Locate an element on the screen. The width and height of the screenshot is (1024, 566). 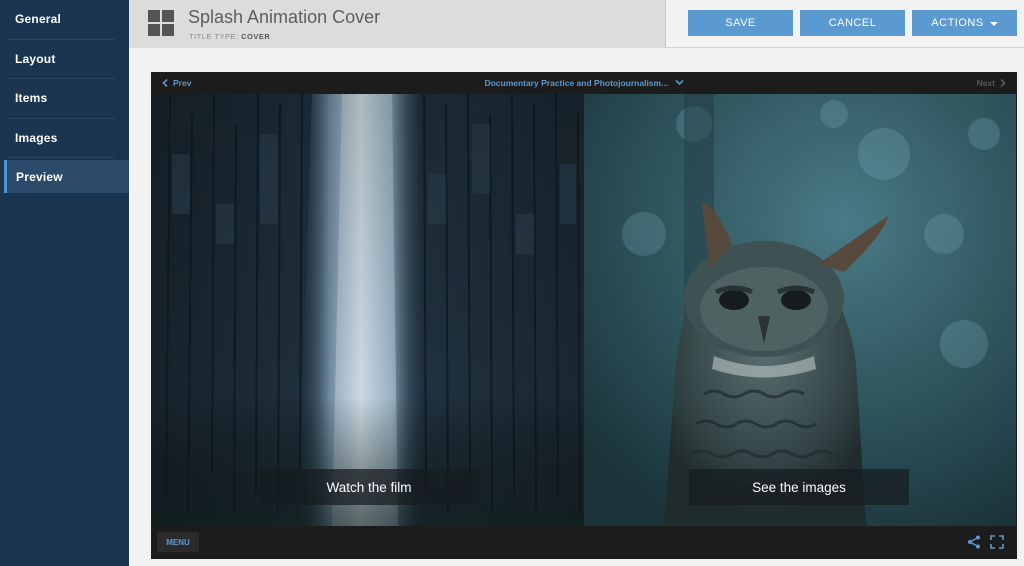
fullscreen-button is located at coordinates (997, 542).